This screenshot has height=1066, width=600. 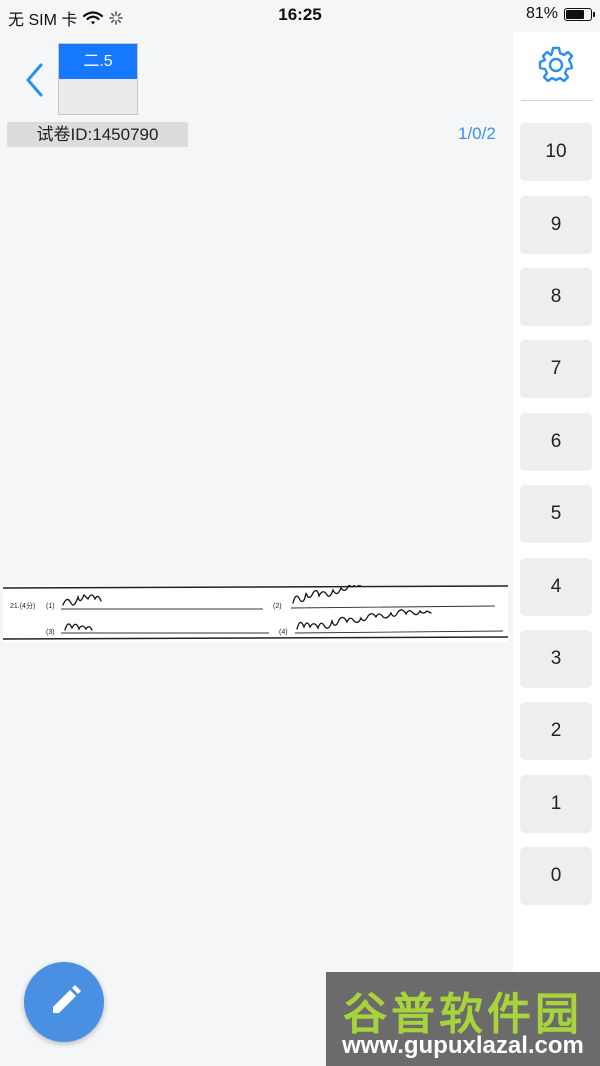 I want to click on battery-icon, so click(x=579, y=14).